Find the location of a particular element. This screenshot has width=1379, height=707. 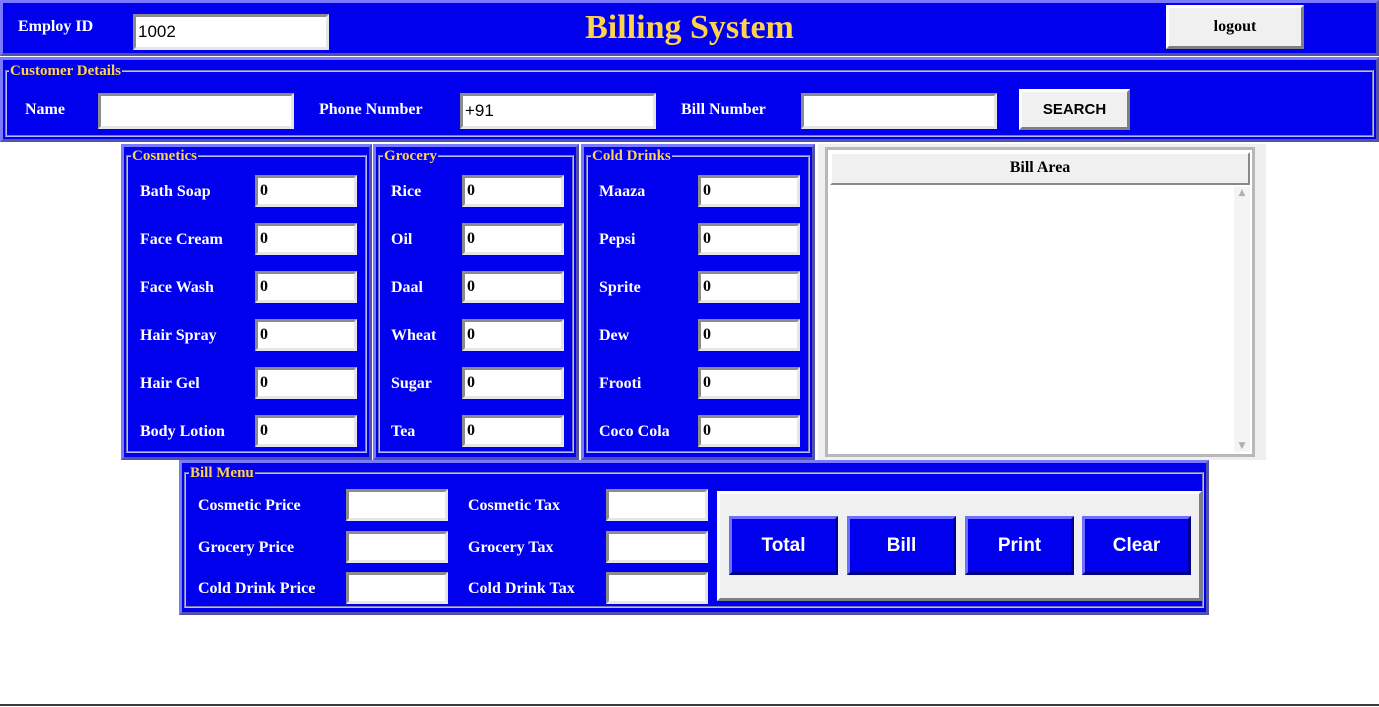

item-label-coco-cola: Coco Cola is located at coordinates (634, 431).